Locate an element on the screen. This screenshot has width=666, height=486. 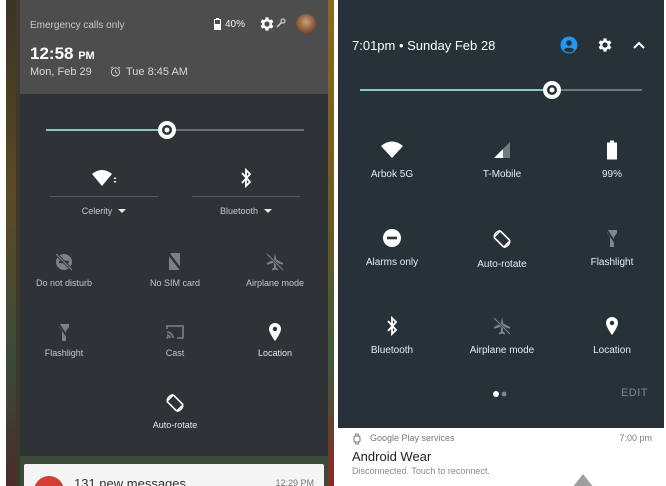
avatar is located at coordinates (306, 24).